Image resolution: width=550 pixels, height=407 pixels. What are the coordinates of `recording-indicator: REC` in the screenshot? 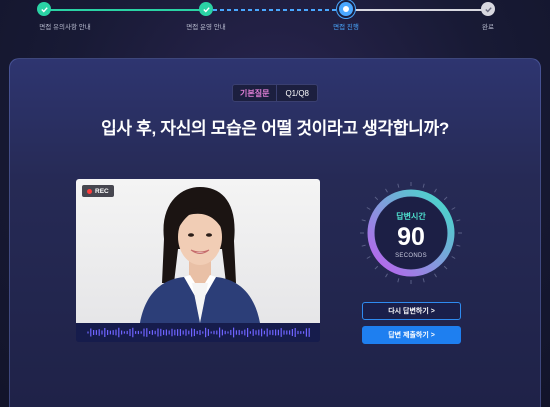 It's located at (98, 191).